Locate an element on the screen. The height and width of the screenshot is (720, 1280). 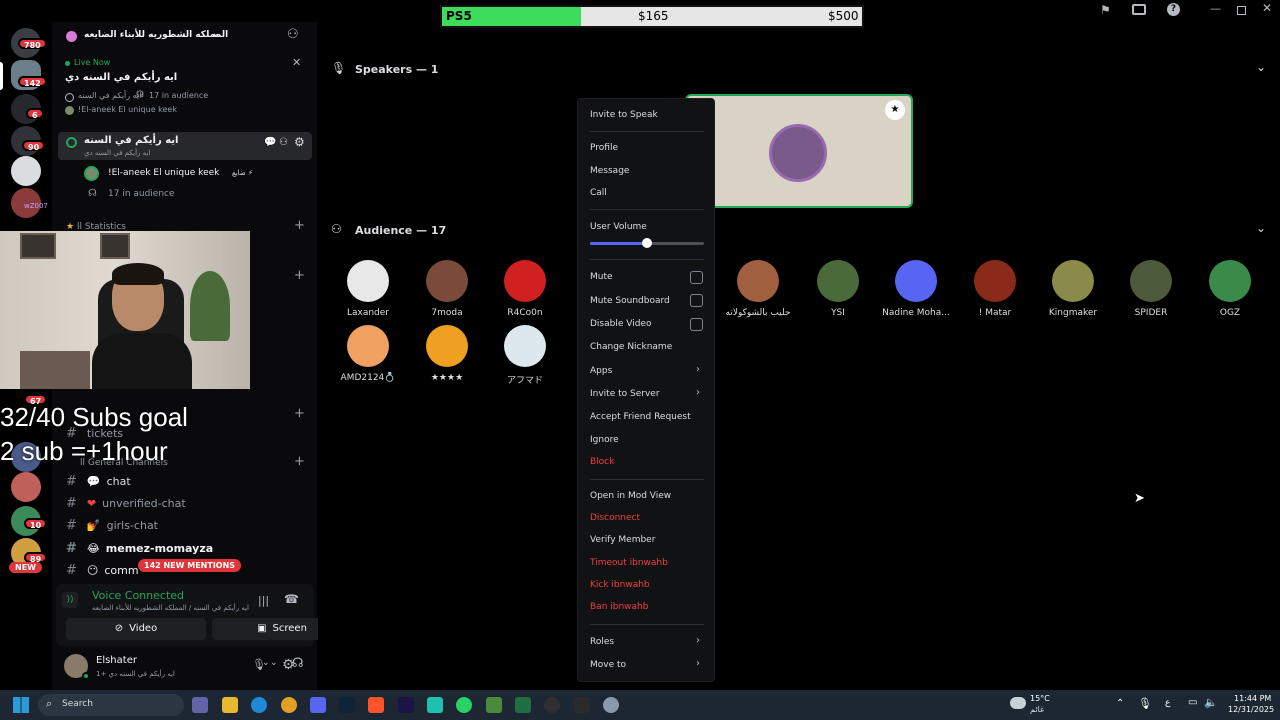
mic-tray-icon: 🎙 is located at coordinates (1145, 703).